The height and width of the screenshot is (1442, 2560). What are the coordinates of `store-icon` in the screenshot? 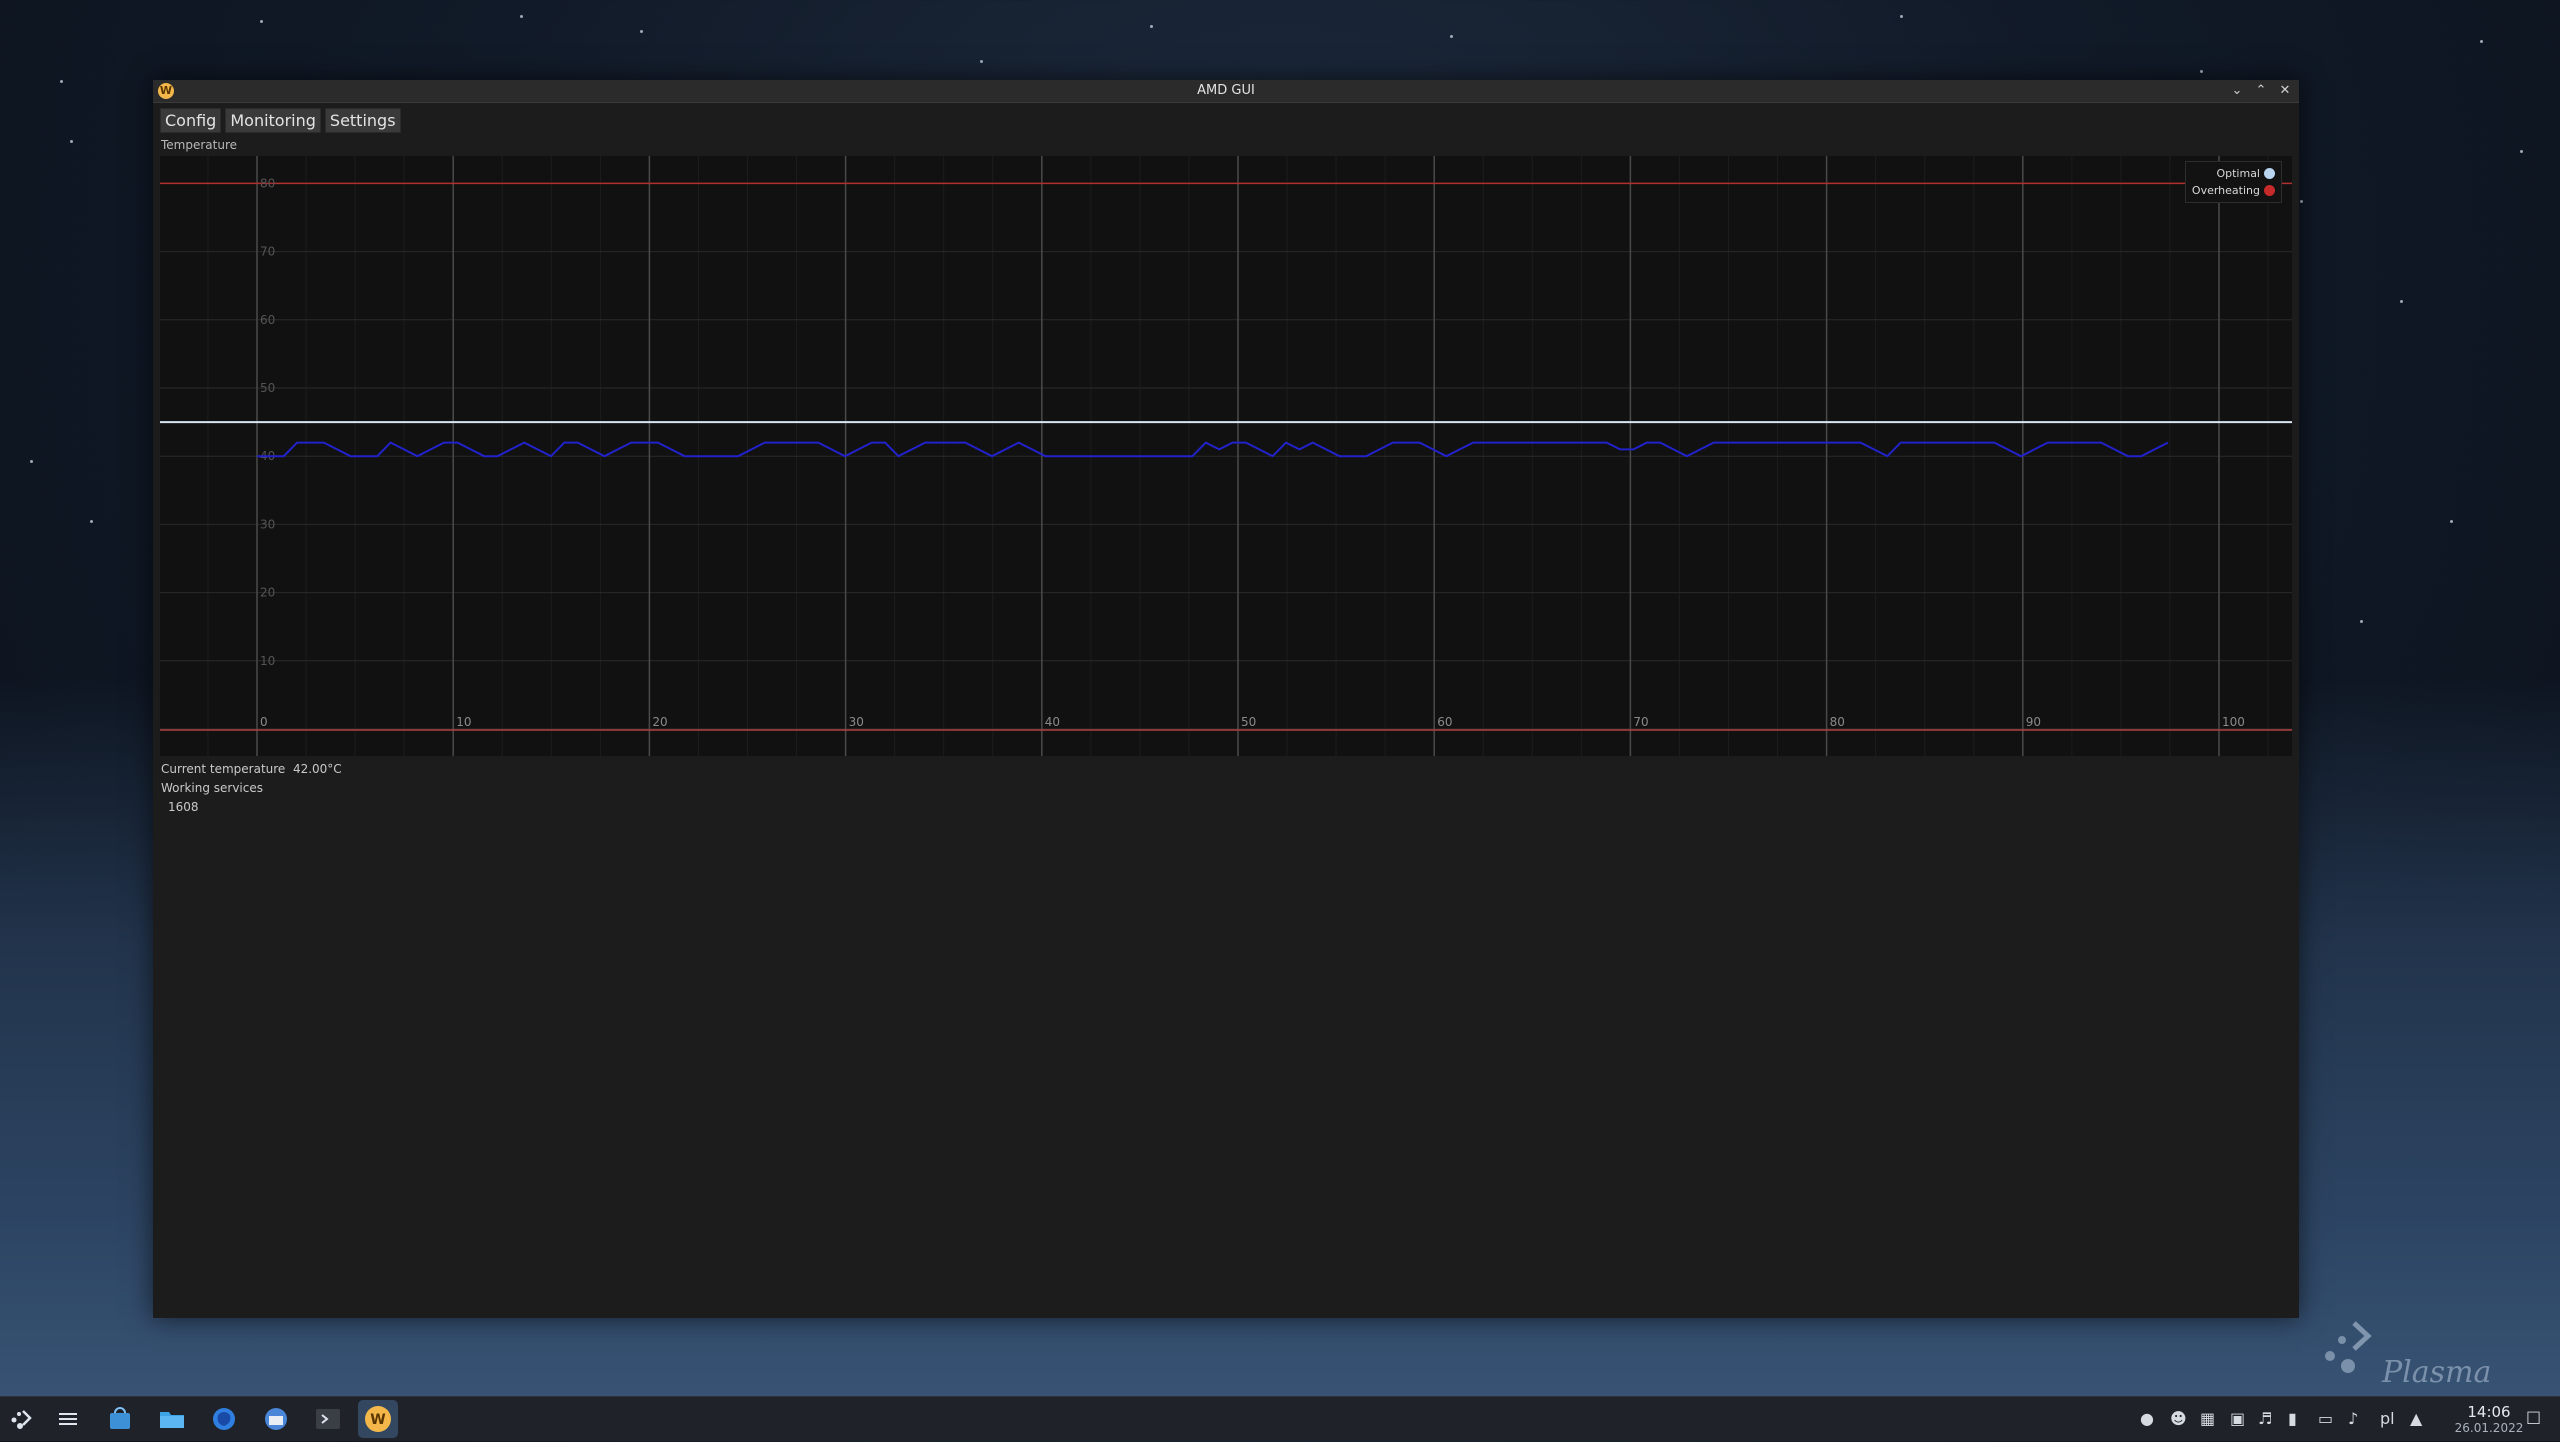 It's located at (120, 1419).